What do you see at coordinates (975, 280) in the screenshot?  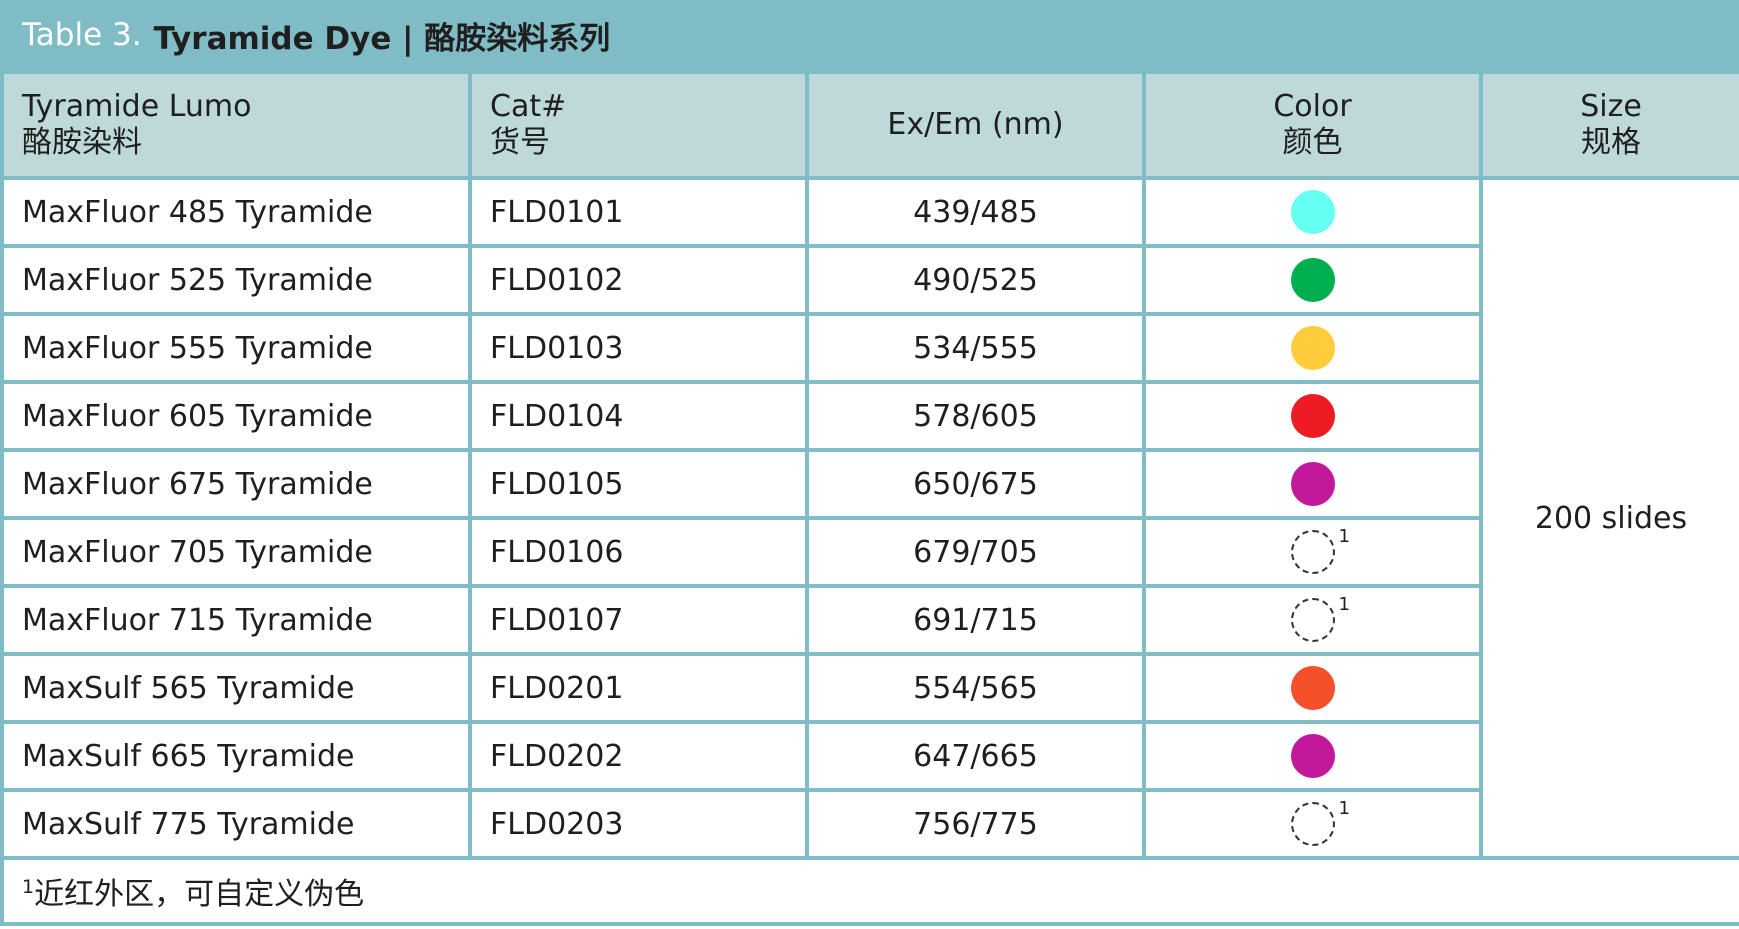 I see `ex-em-cell: 490/525` at bounding box center [975, 280].